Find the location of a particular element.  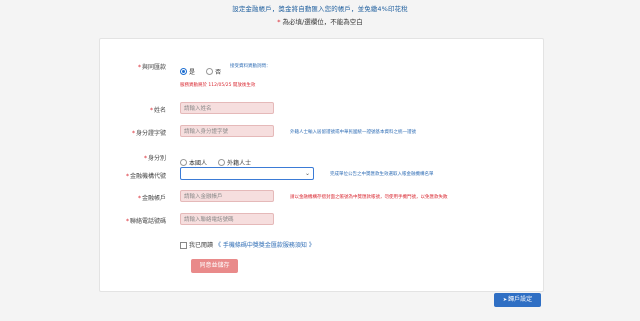

bank-code-label: *金融機構代號 is located at coordinates (145, 176).